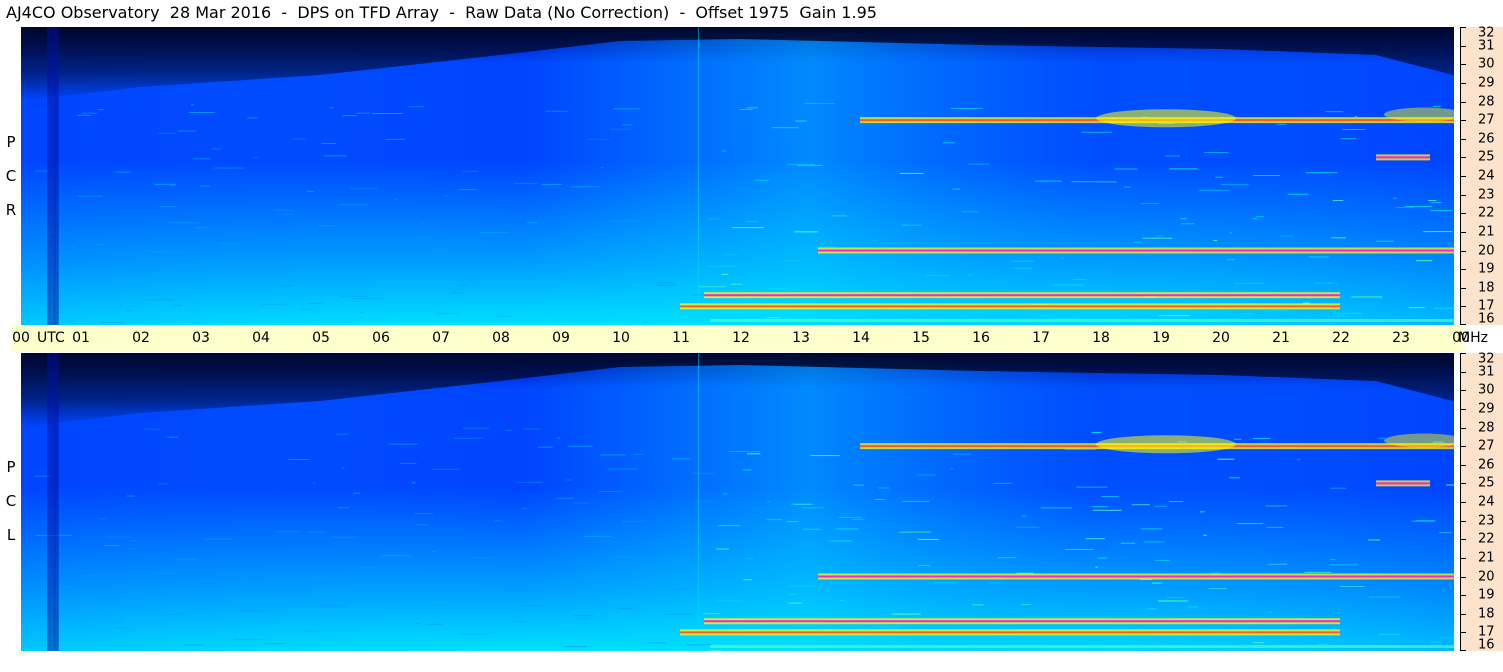  I want to click on time-tick-label: 20, so click(1221, 338).